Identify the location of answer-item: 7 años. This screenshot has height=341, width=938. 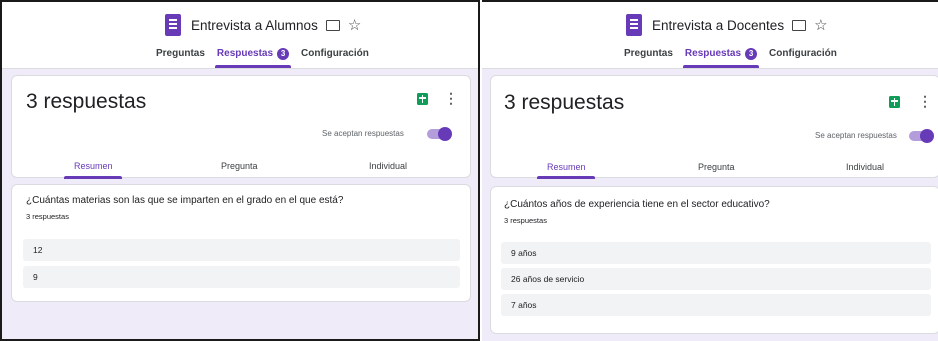
(716, 305).